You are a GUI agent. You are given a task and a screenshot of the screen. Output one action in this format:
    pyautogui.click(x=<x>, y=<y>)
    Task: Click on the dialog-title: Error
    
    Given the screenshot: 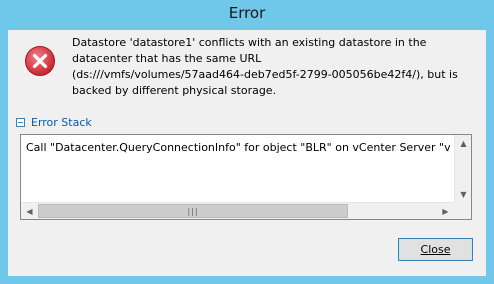 What is the action you would take?
    pyautogui.click(x=247, y=13)
    